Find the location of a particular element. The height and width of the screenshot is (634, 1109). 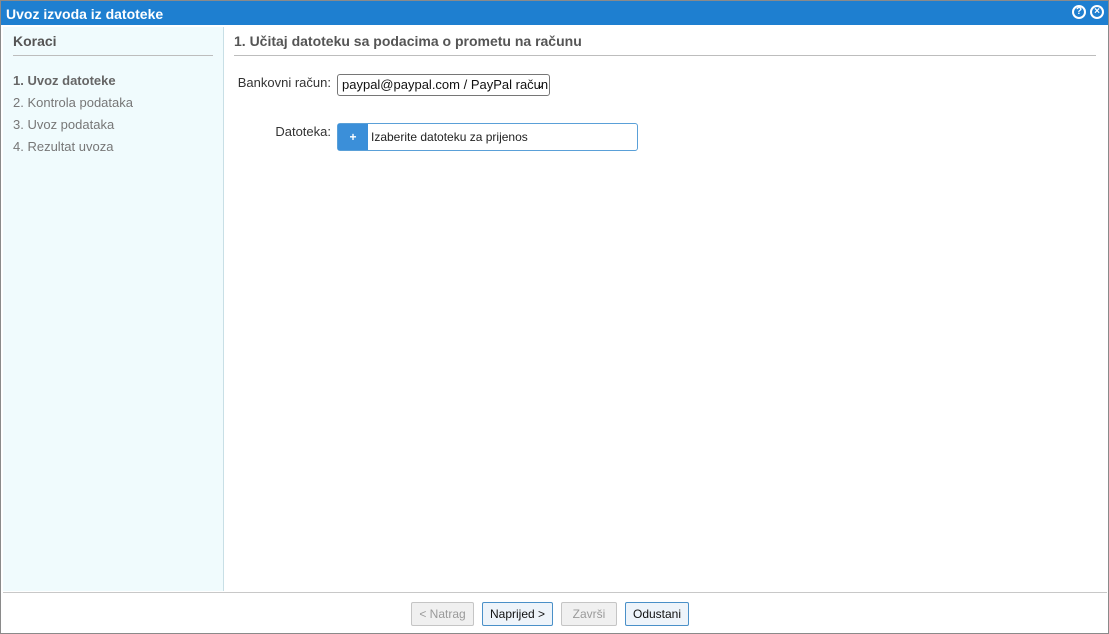

chevron-down-icon: ⌄ is located at coordinates (540, 85).